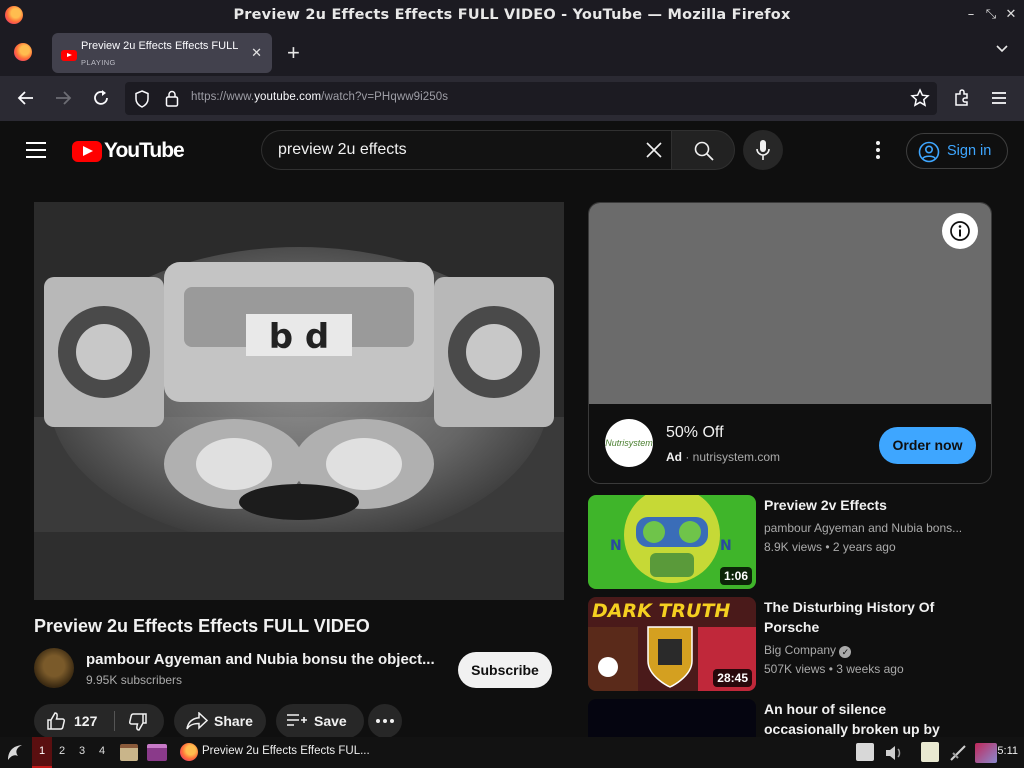  I want to click on suggestion-title: The Disturbing History Of Porsche, so click(869, 617).